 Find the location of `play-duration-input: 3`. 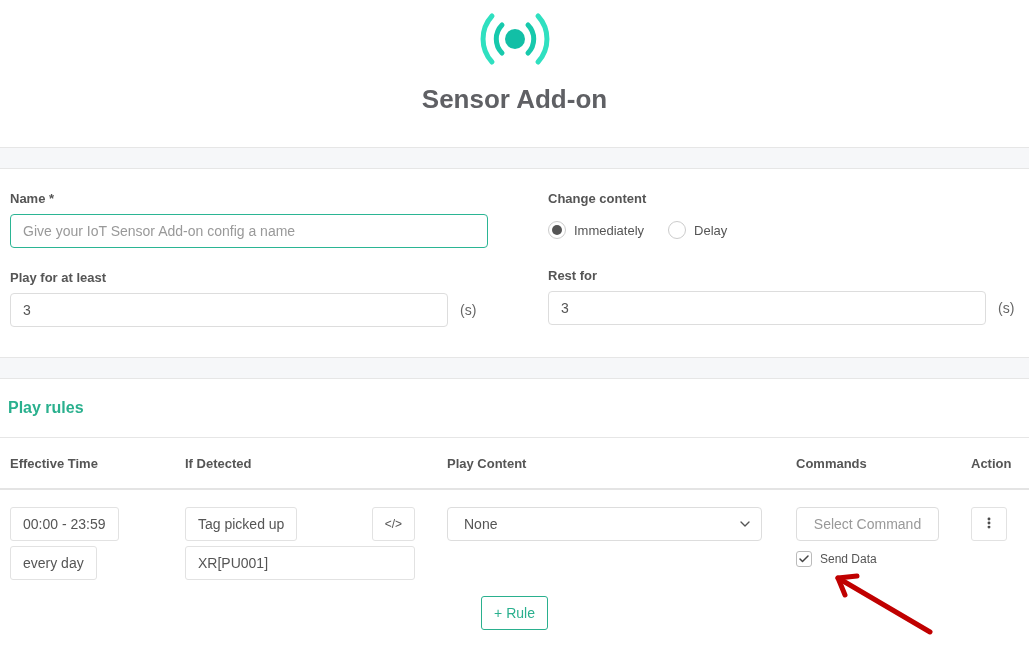

play-duration-input: 3 is located at coordinates (229, 310).